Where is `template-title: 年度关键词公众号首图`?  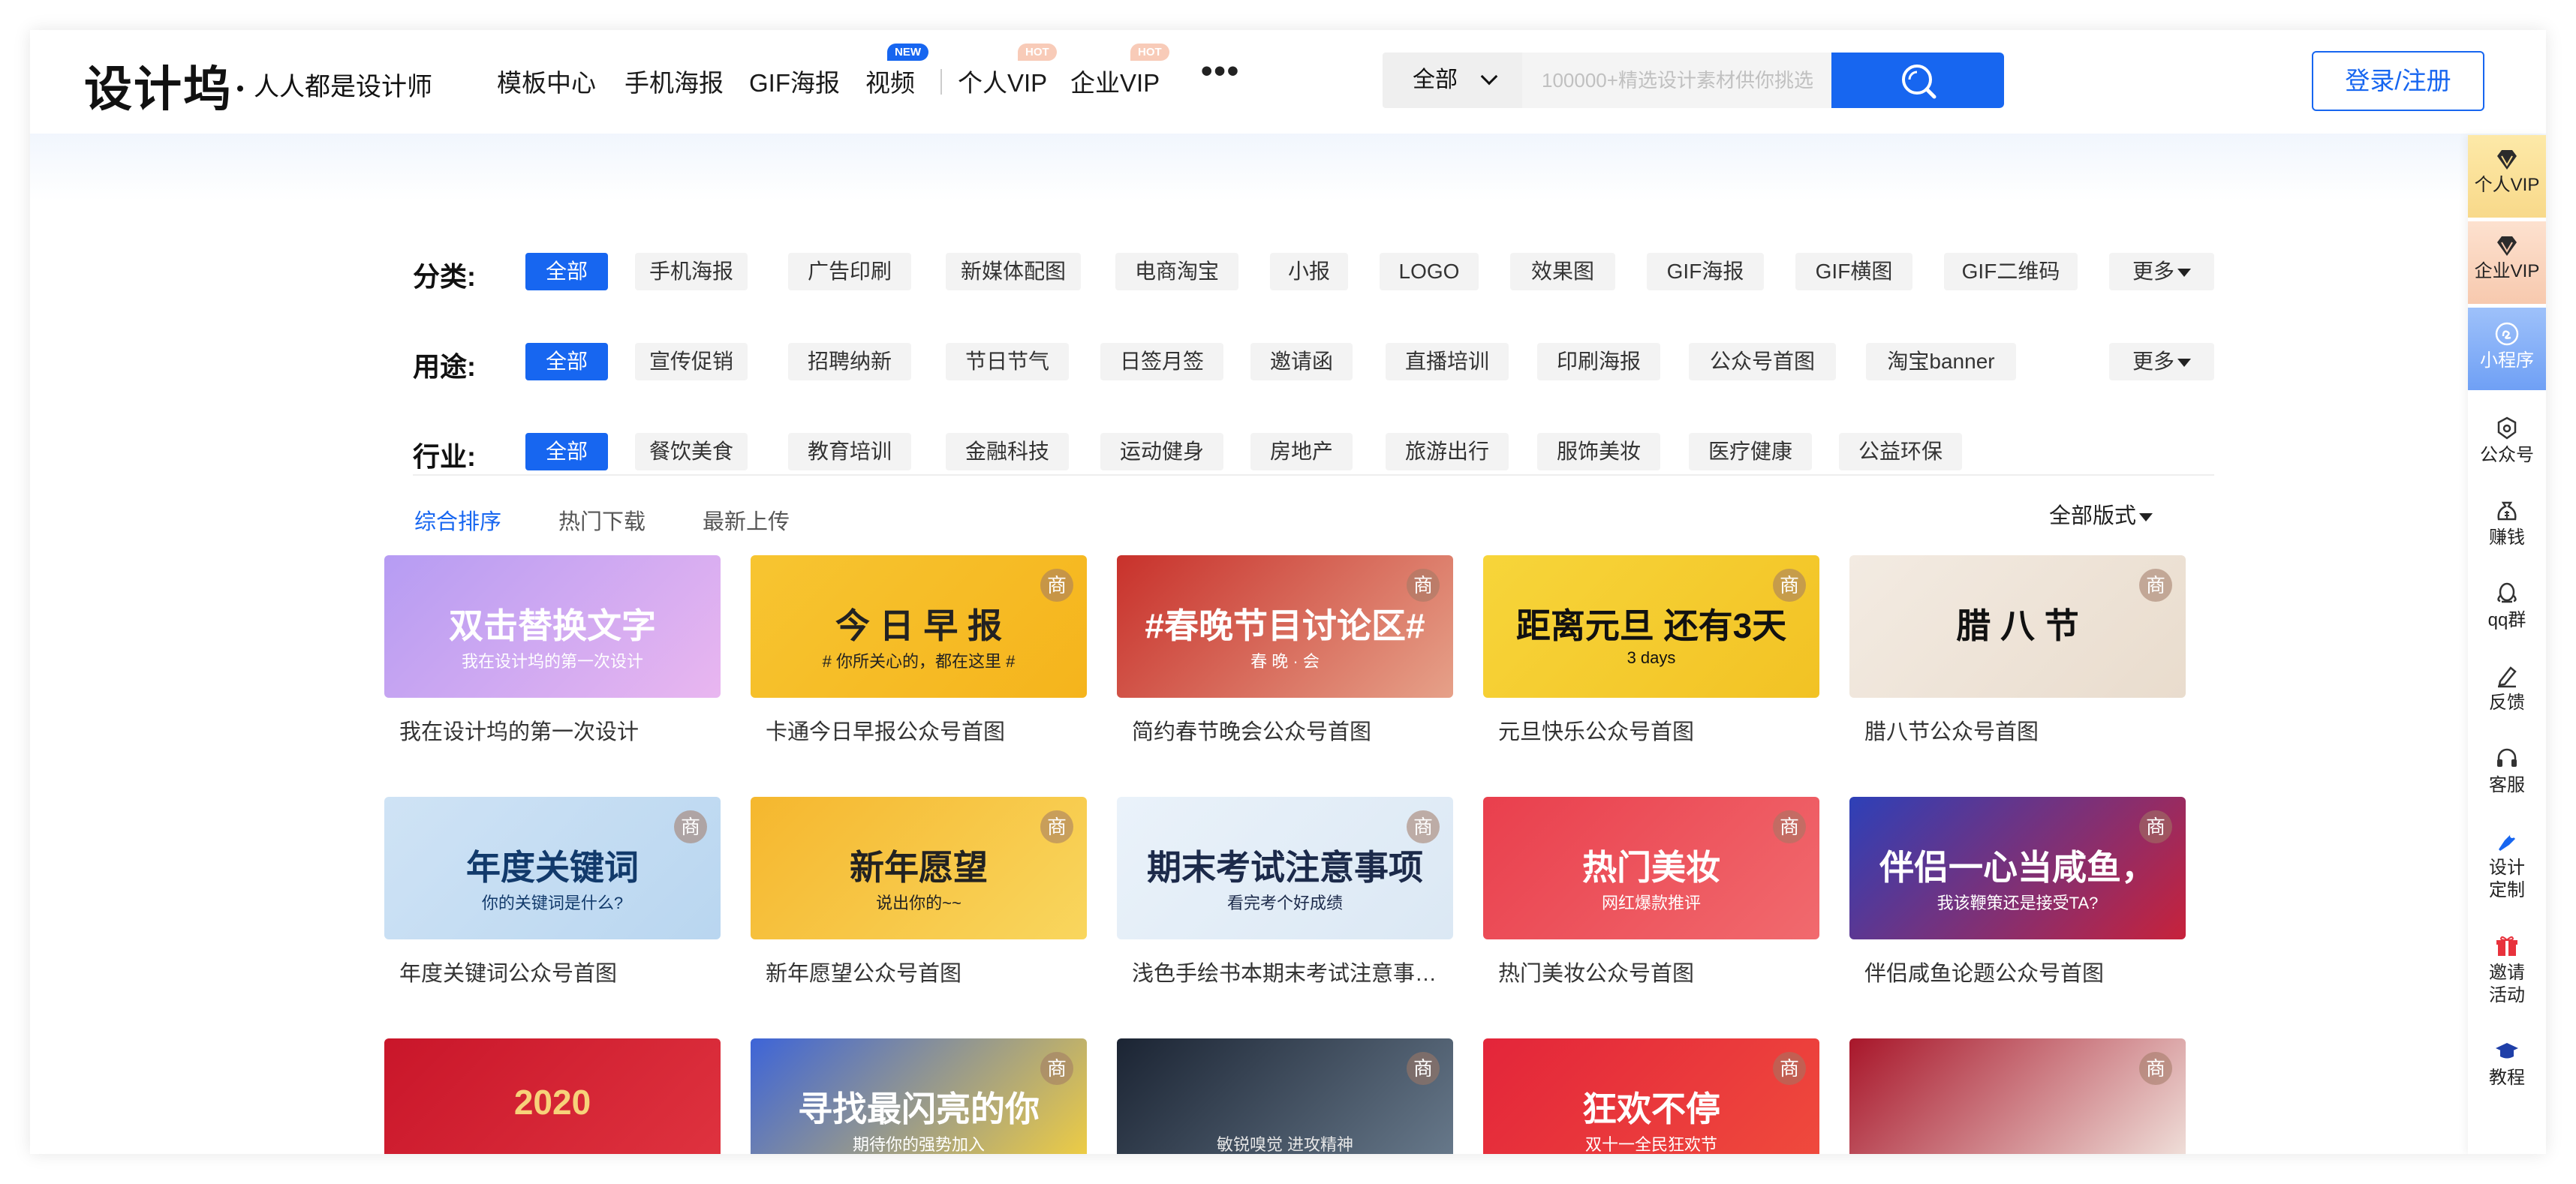 template-title: 年度关键词公众号首图 is located at coordinates (549, 971).